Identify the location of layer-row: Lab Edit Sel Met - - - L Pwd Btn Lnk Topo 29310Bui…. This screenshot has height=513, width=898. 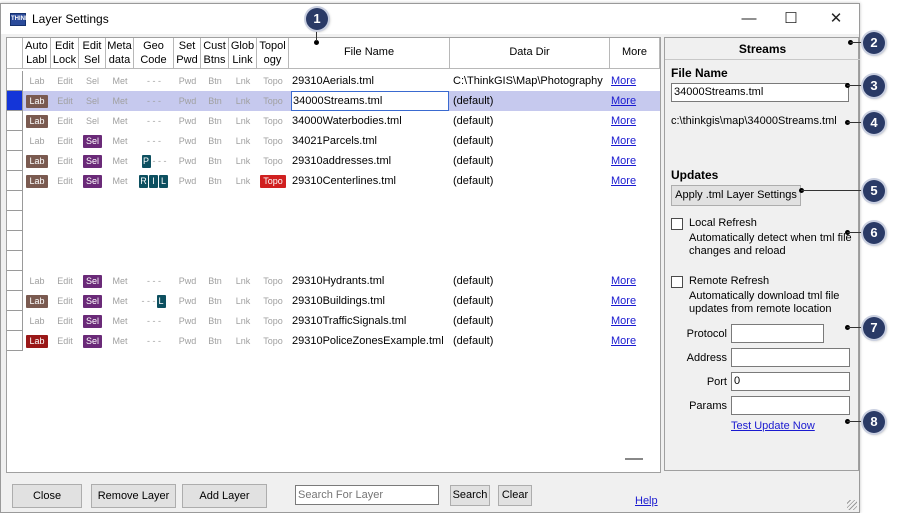
(341, 301).